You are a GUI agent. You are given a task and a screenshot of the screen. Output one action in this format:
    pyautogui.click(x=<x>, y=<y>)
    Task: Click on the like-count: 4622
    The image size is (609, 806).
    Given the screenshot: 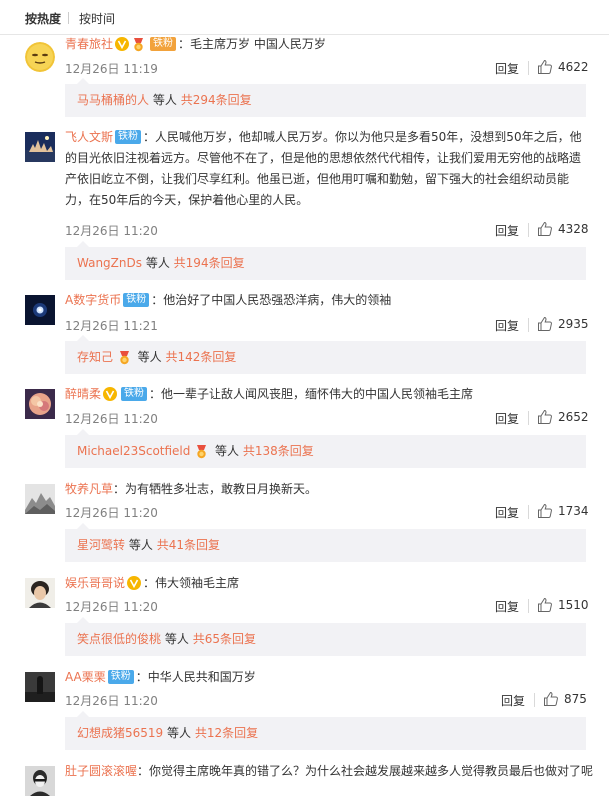 What is the action you would take?
    pyautogui.click(x=573, y=67)
    